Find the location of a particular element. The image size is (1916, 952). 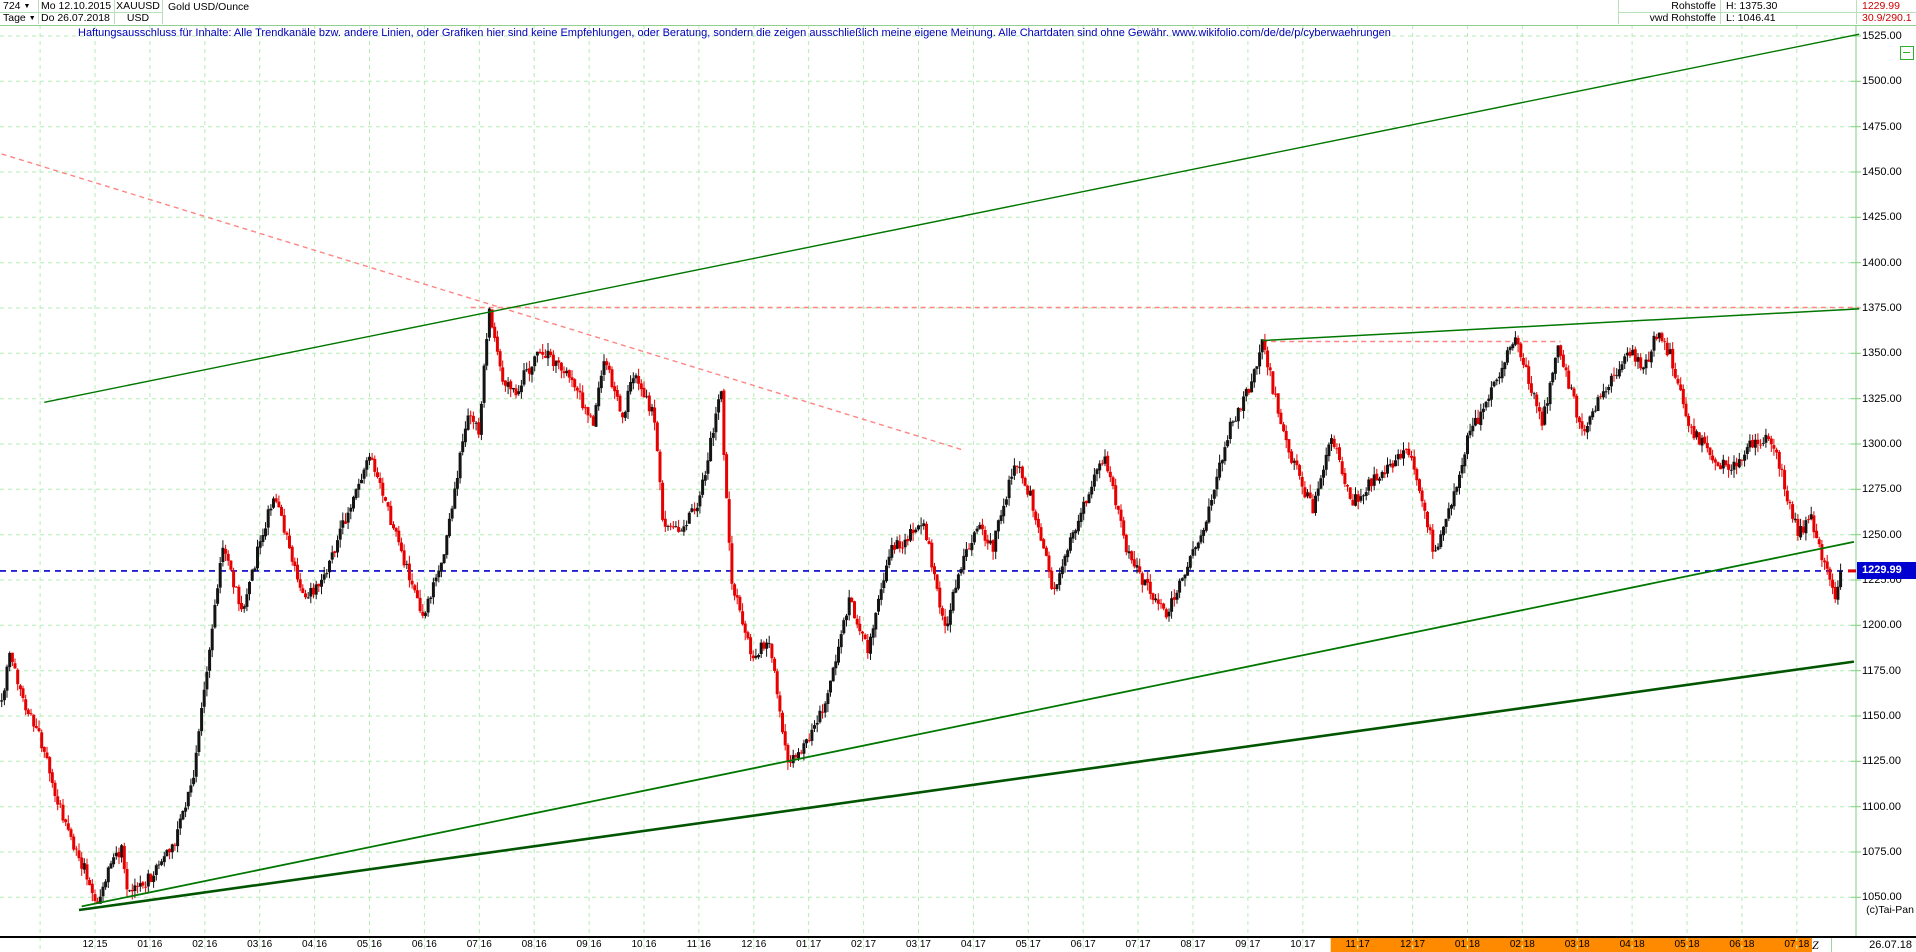

last-price-value: 1229.99 is located at coordinates (1881, 6).